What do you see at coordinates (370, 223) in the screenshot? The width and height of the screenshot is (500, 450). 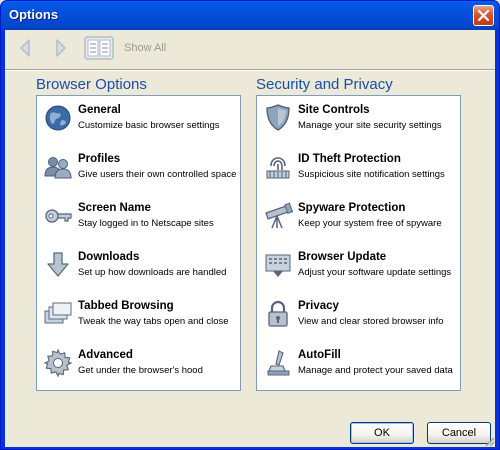 I see `item-desc: Keep your system free of spyware` at bounding box center [370, 223].